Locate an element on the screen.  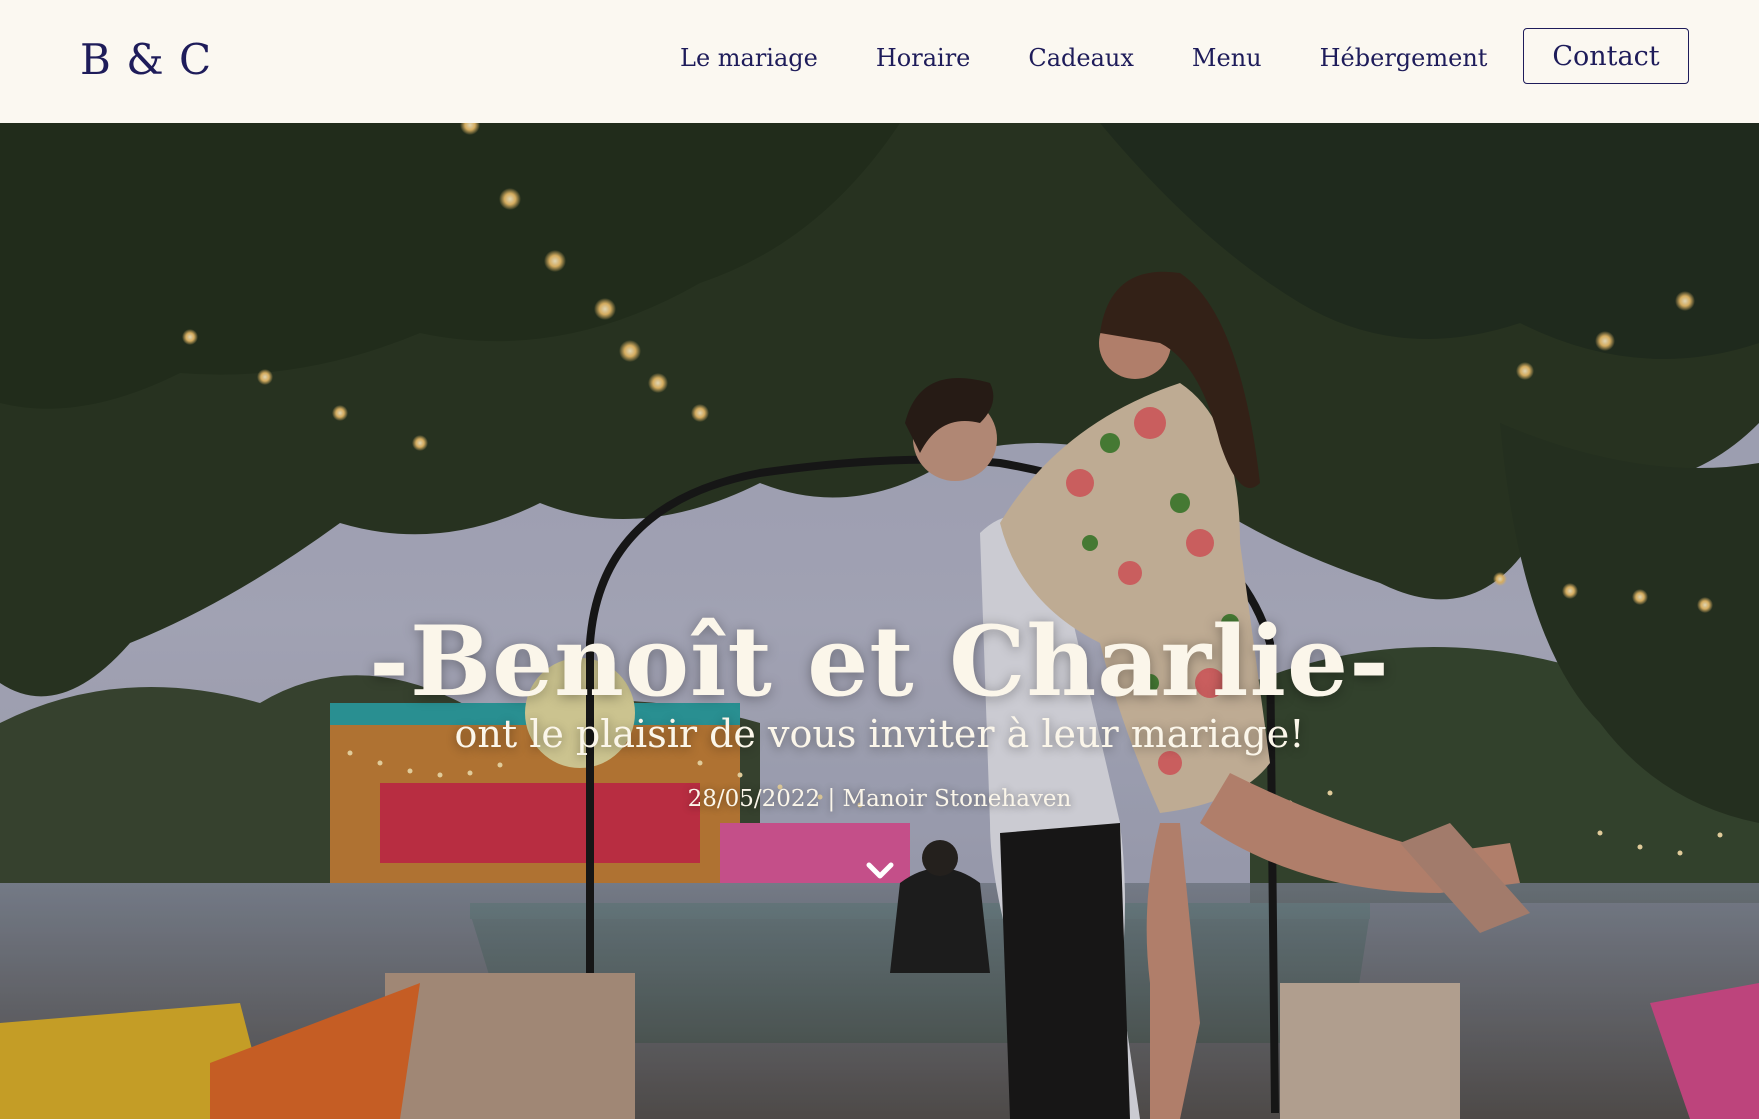
nav-link-cadeaux: Cadeaux is located at coordinates (1081, 58).